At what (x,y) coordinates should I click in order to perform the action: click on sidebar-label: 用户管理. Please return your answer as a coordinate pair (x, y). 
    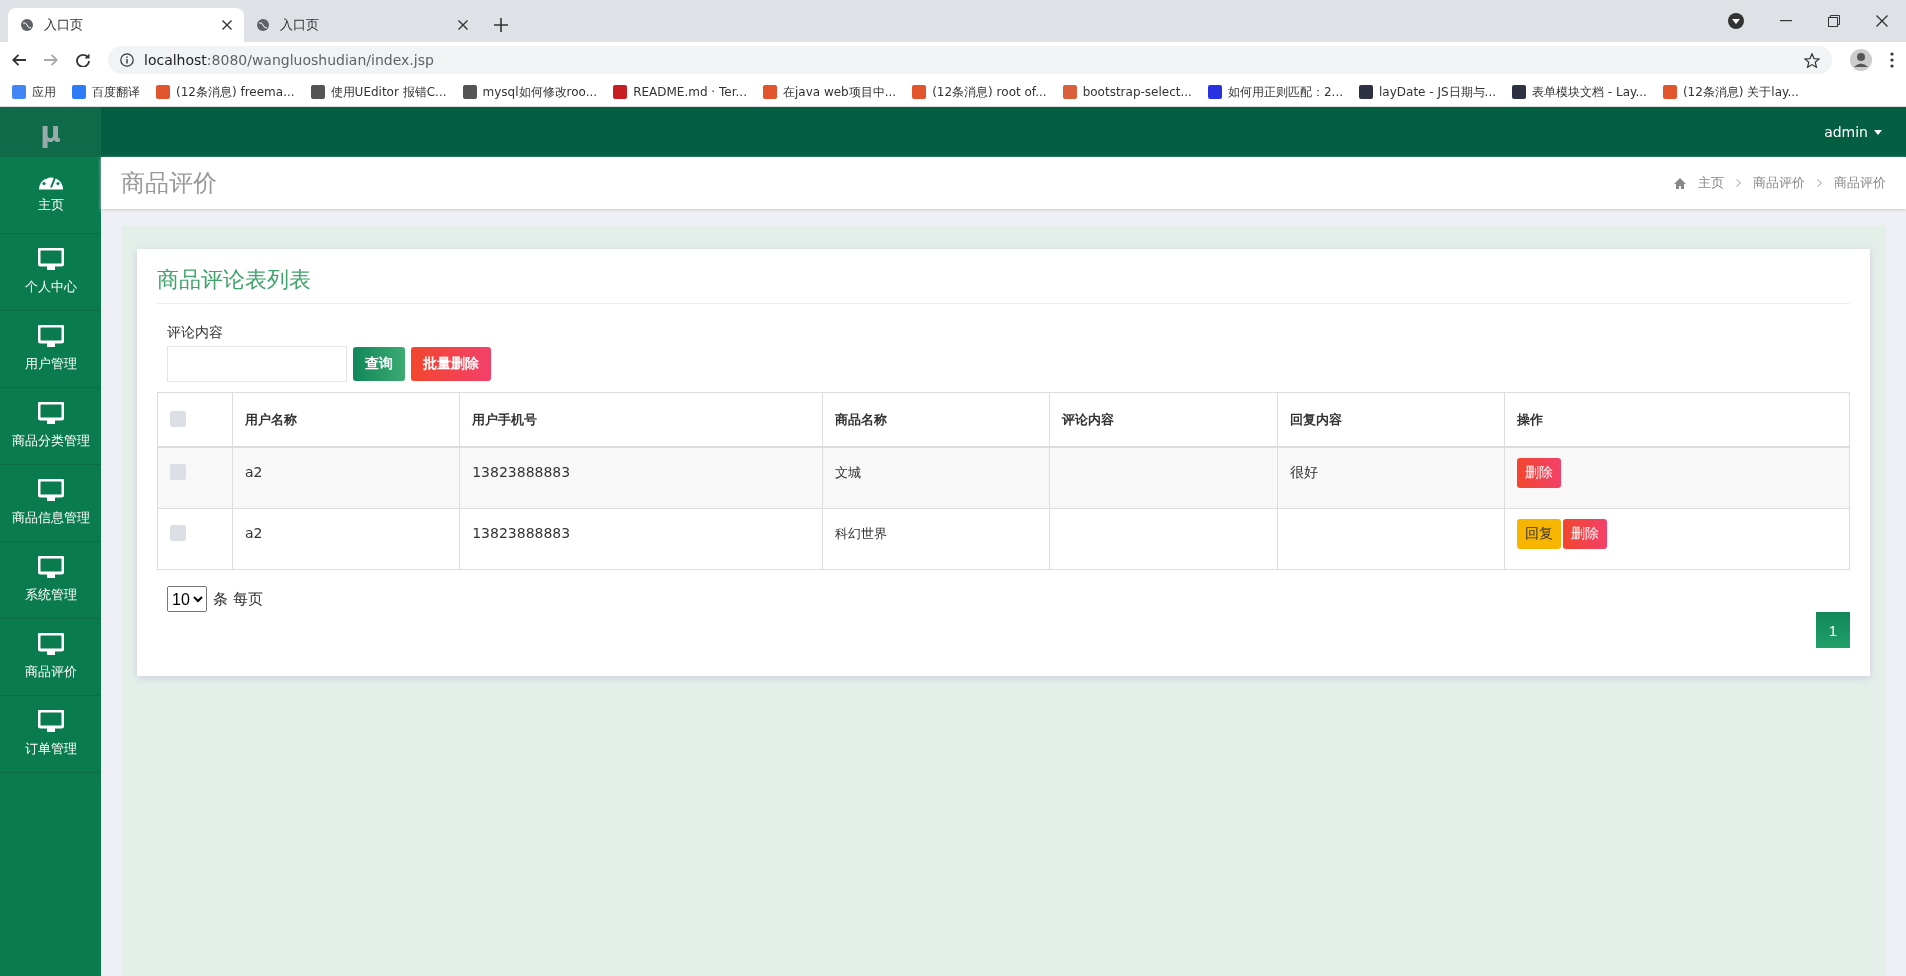
    Looking at the image, I should click on (50, 364).